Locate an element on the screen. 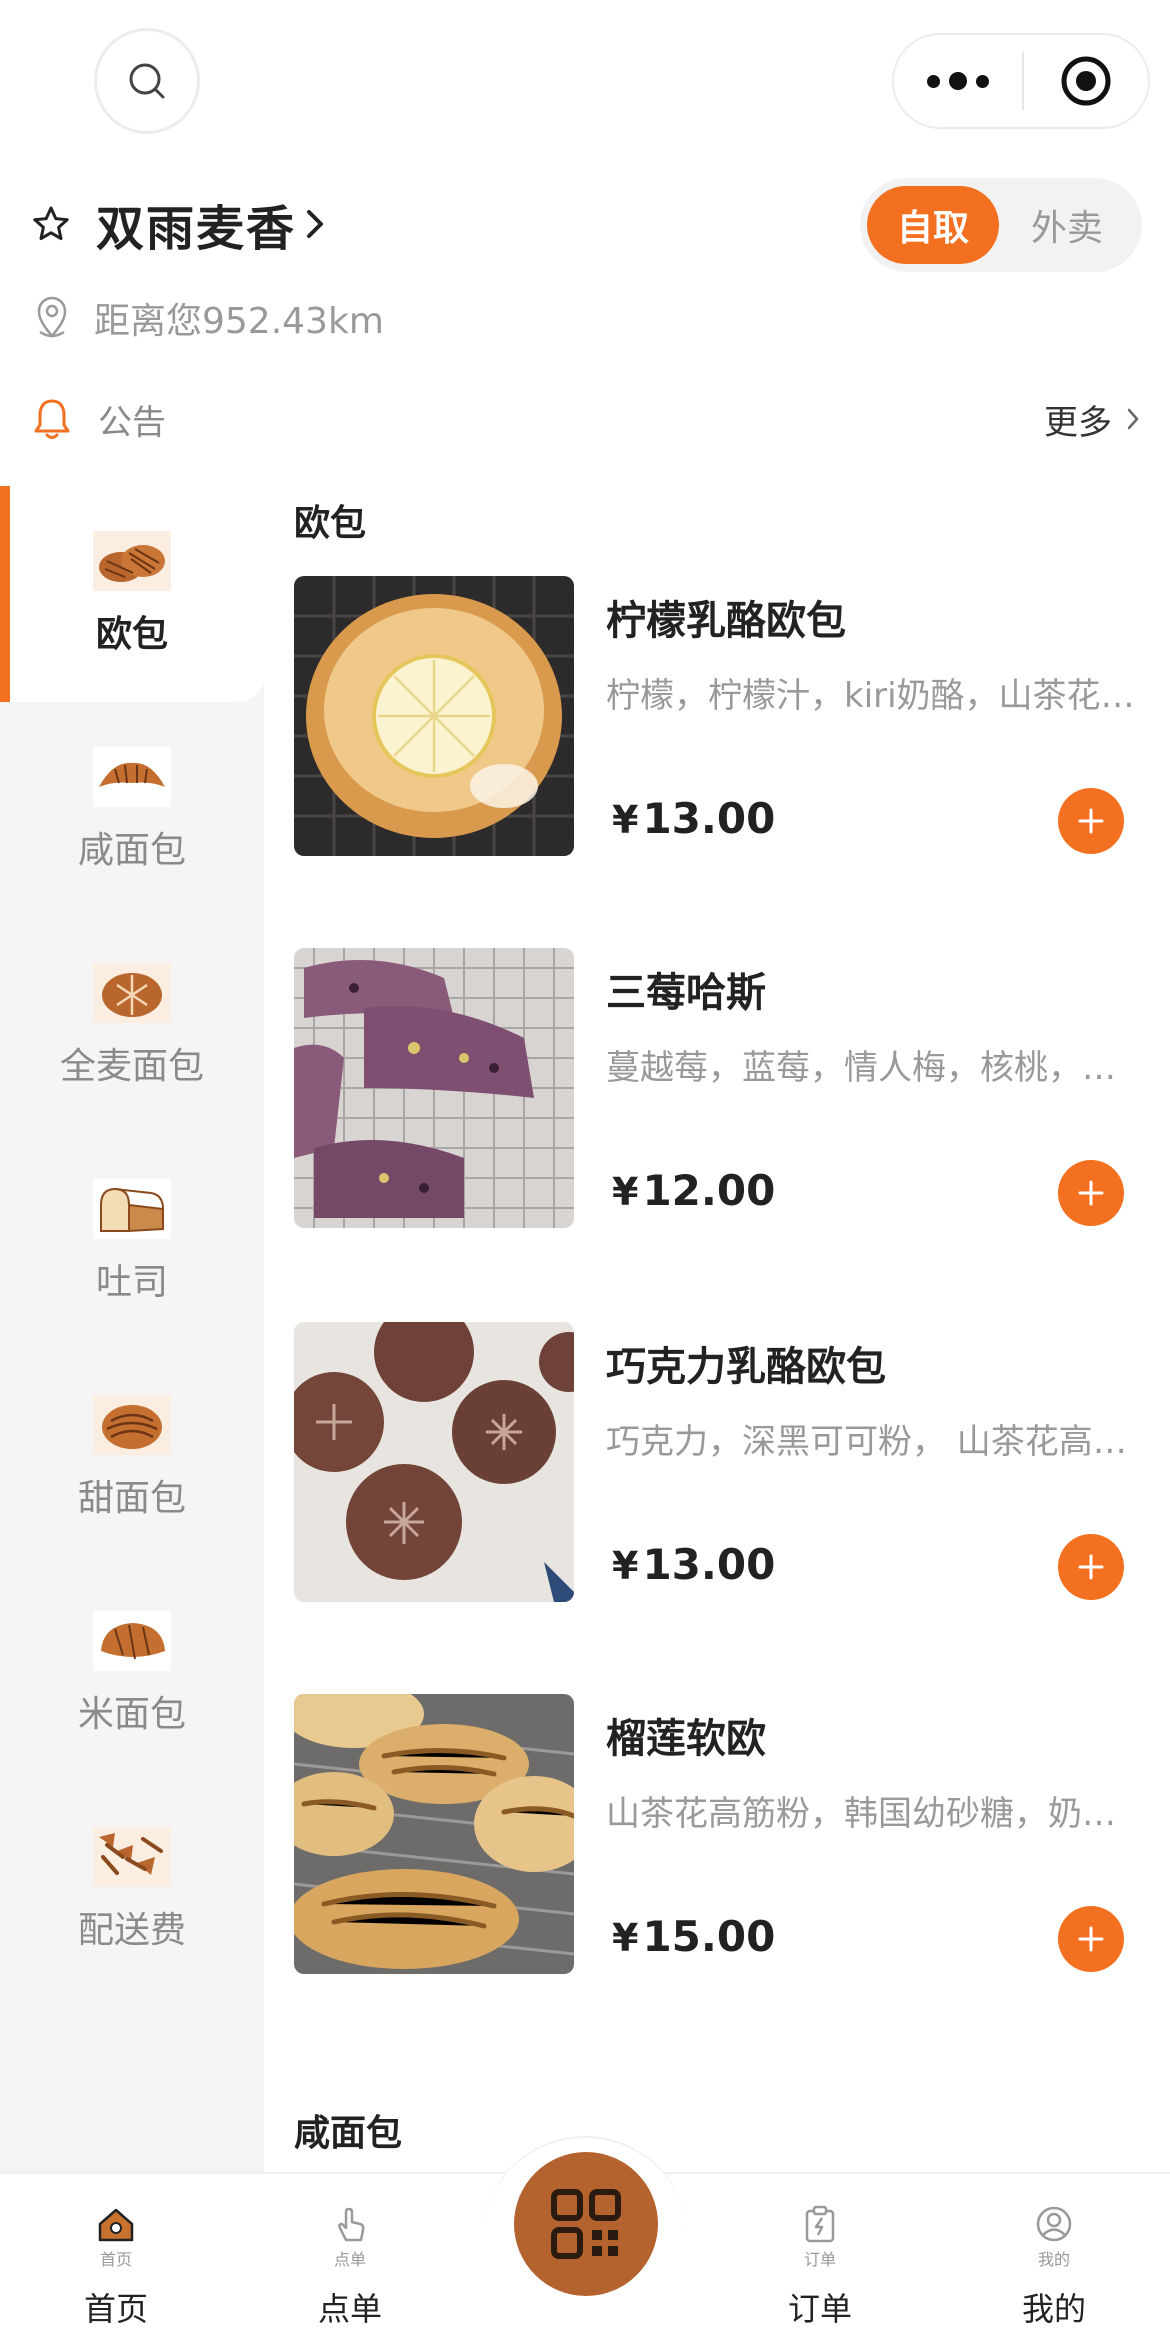 The image size is (1170, 2337). price-value: 15.00 is located at coordinates (709, 1936).